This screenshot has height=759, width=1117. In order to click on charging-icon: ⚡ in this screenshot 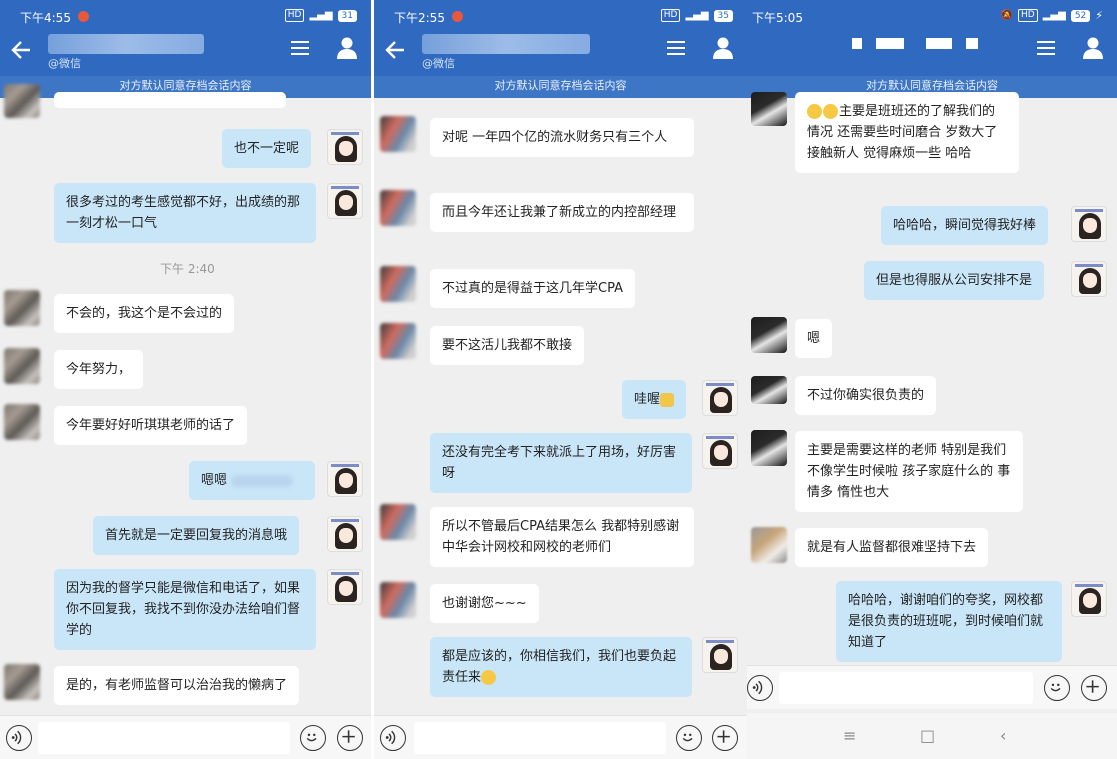, I will do `click(1099, 15)`.